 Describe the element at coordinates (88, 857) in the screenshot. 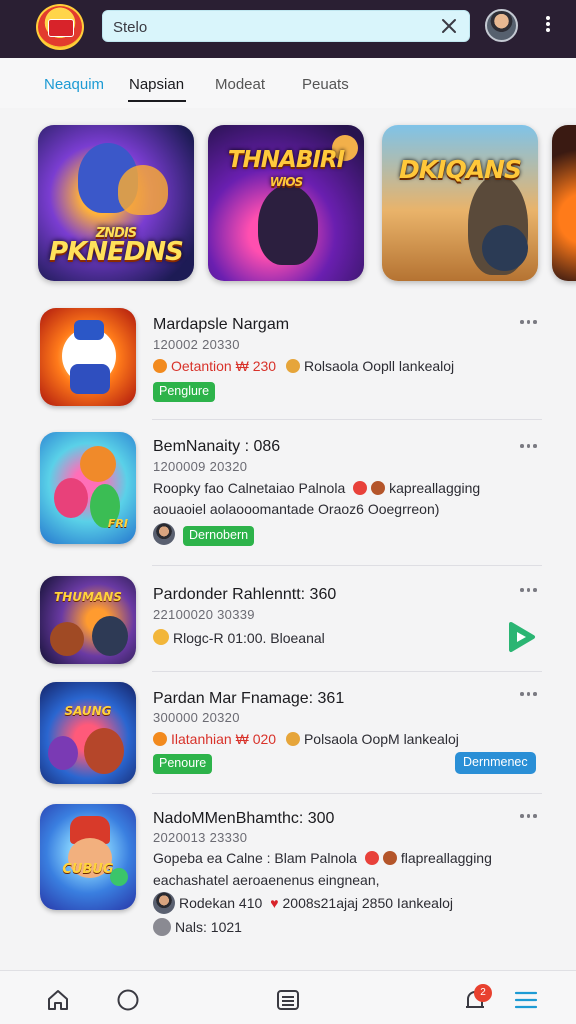

I see `game-thumbnail: CUBUG` at that location.